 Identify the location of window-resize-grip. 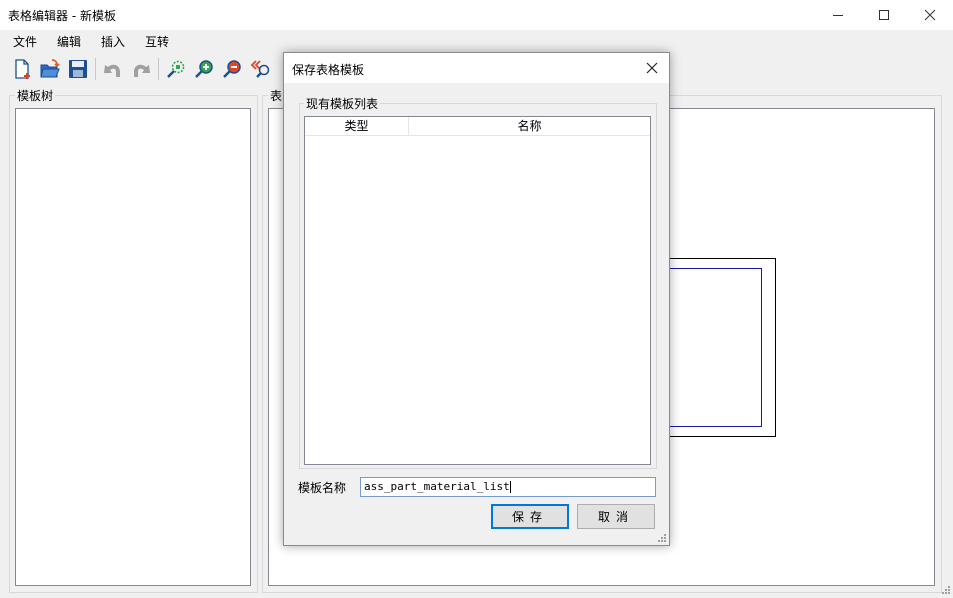
(945, 589).